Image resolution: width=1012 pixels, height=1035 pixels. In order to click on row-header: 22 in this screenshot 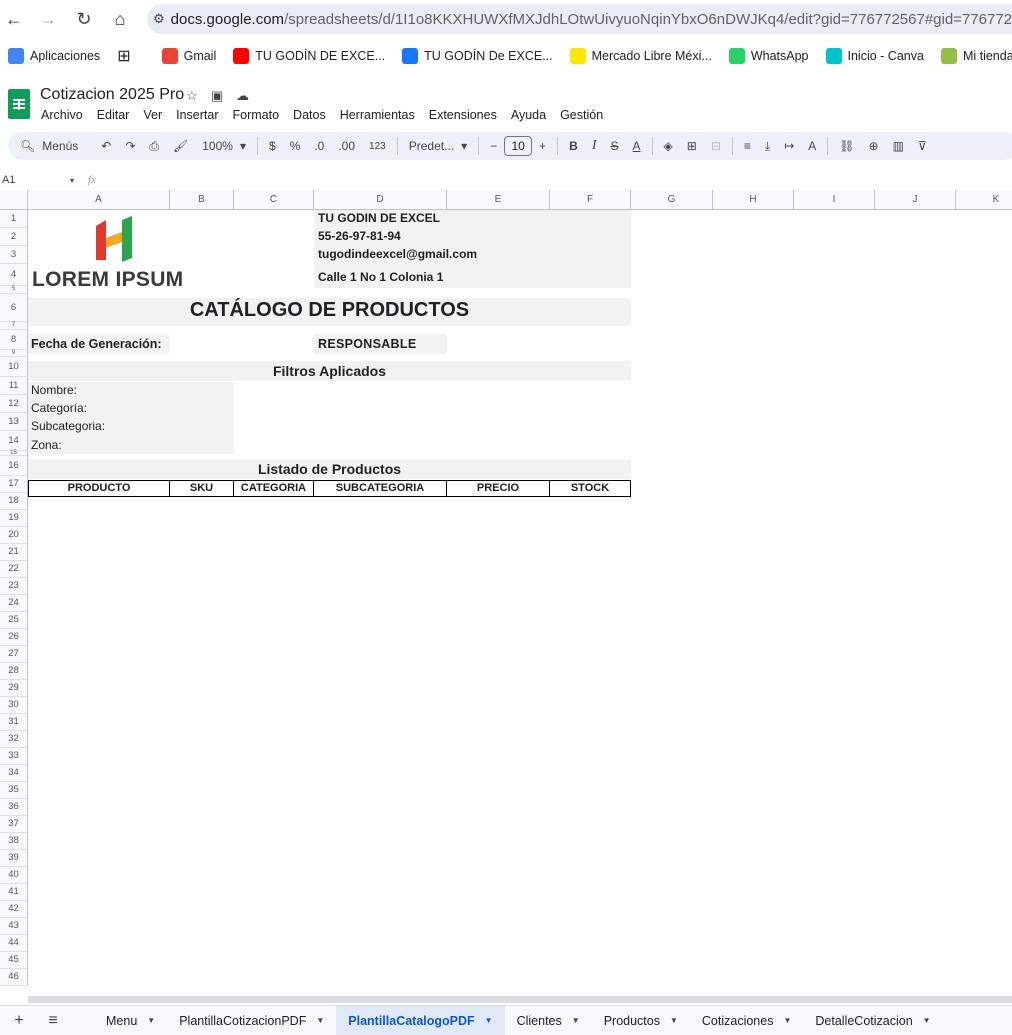, I will do `click(14, 569)`.